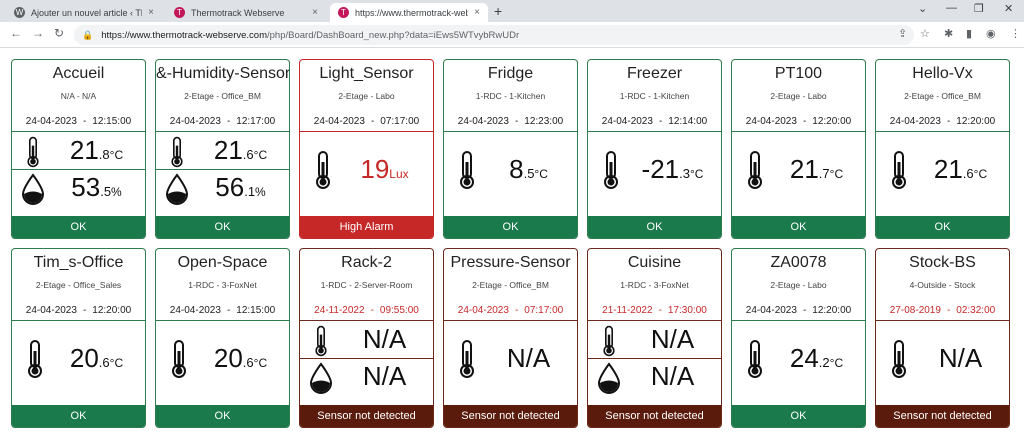 This screenshot has width=1024, height=443. What do you see at coordinates (991, 33) in the screenshot?
I see `profile-icon: ◉` at bounding box center [991, 33].